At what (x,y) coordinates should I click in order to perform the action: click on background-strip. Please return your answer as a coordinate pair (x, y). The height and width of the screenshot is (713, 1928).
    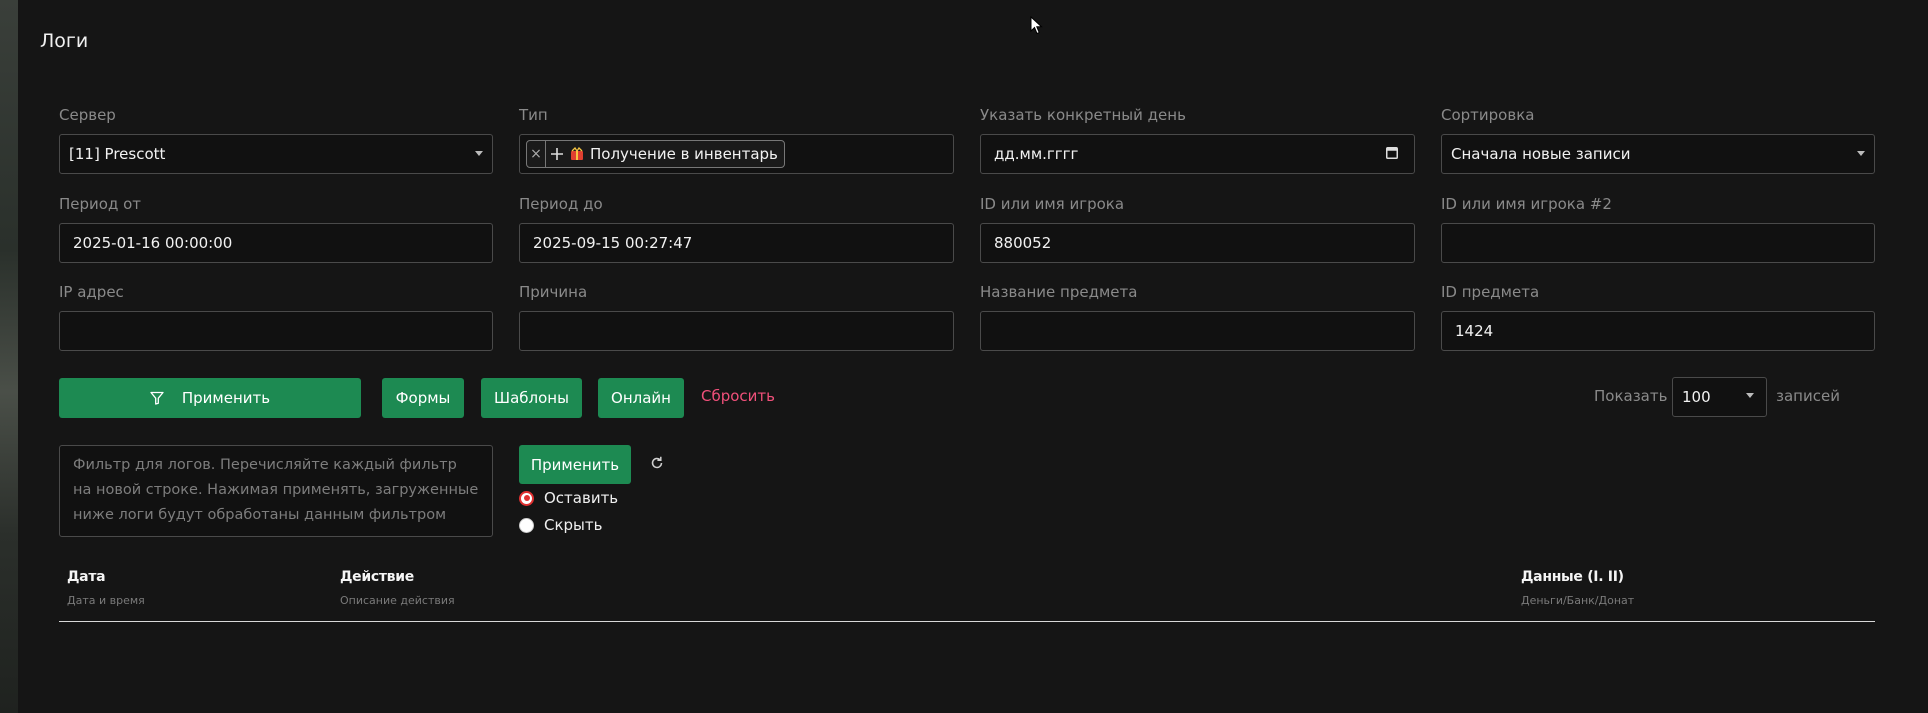
    Looking at the image, I should click on (9, 356).